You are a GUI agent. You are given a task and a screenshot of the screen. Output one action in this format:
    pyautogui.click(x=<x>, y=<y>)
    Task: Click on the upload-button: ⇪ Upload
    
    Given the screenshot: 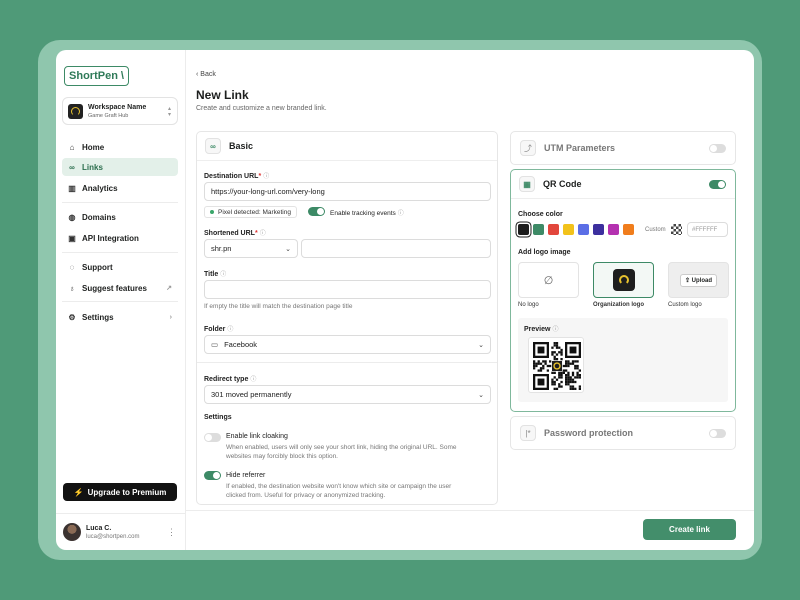 What is the action you would take?
    pyautogui.click(x=698, y=280)
    